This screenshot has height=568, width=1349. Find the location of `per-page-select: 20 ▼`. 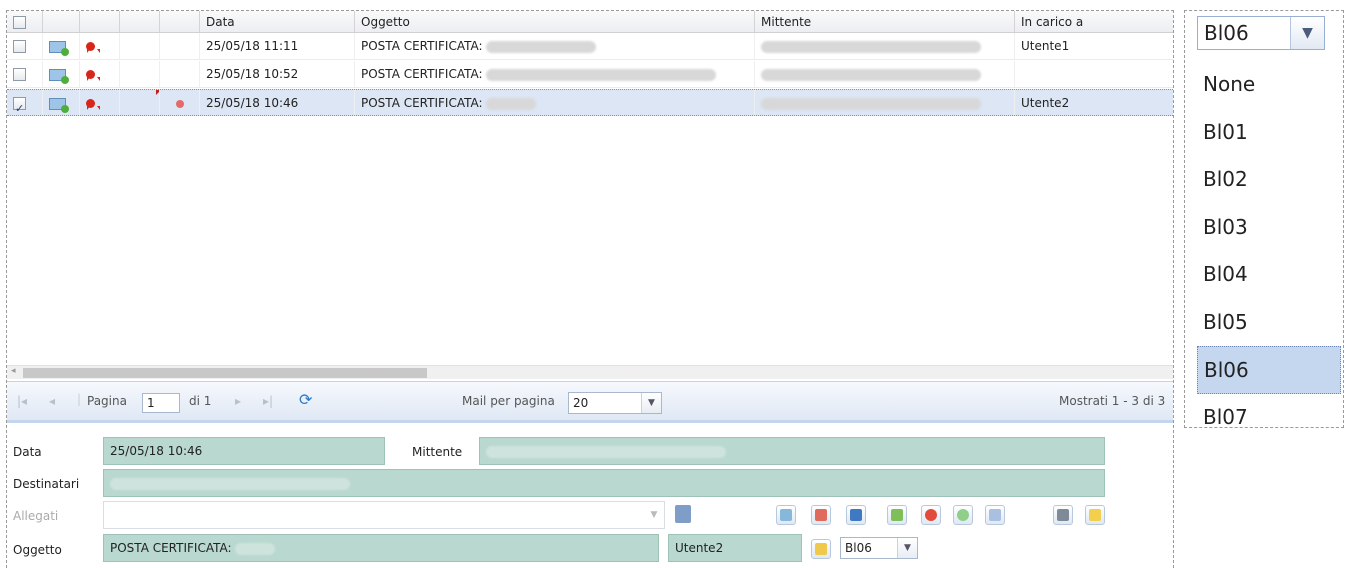

per-page-select: 20 ▼ is located at coordinates (615, 403).